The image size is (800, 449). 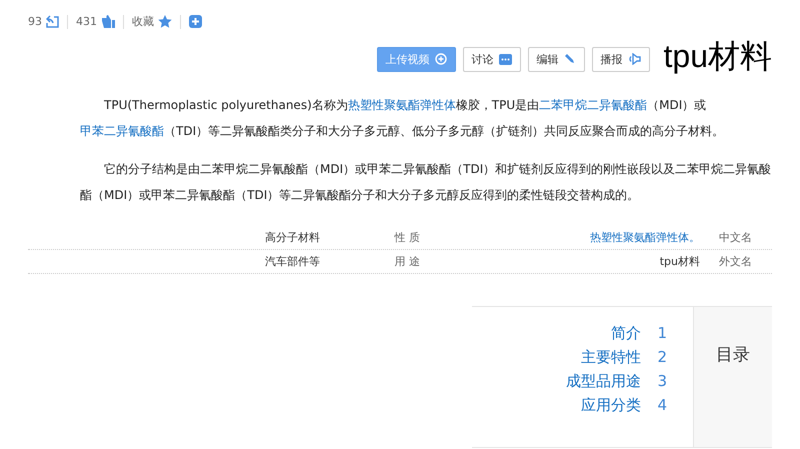 What do you see at coordinates (570, 59) in the screenshot?
I see `pencil-icon` at bounding box center [570, 59].